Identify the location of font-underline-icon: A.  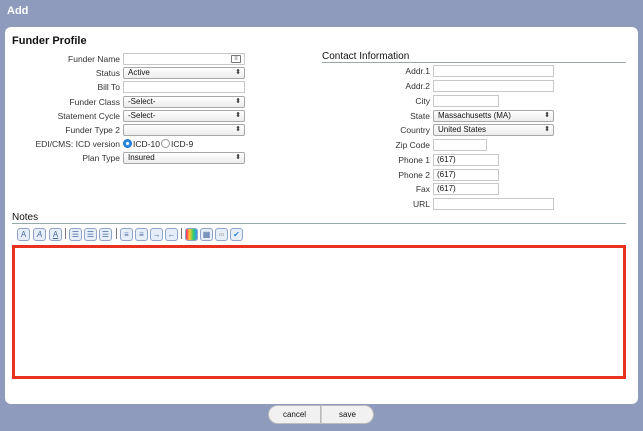
(55, 234).